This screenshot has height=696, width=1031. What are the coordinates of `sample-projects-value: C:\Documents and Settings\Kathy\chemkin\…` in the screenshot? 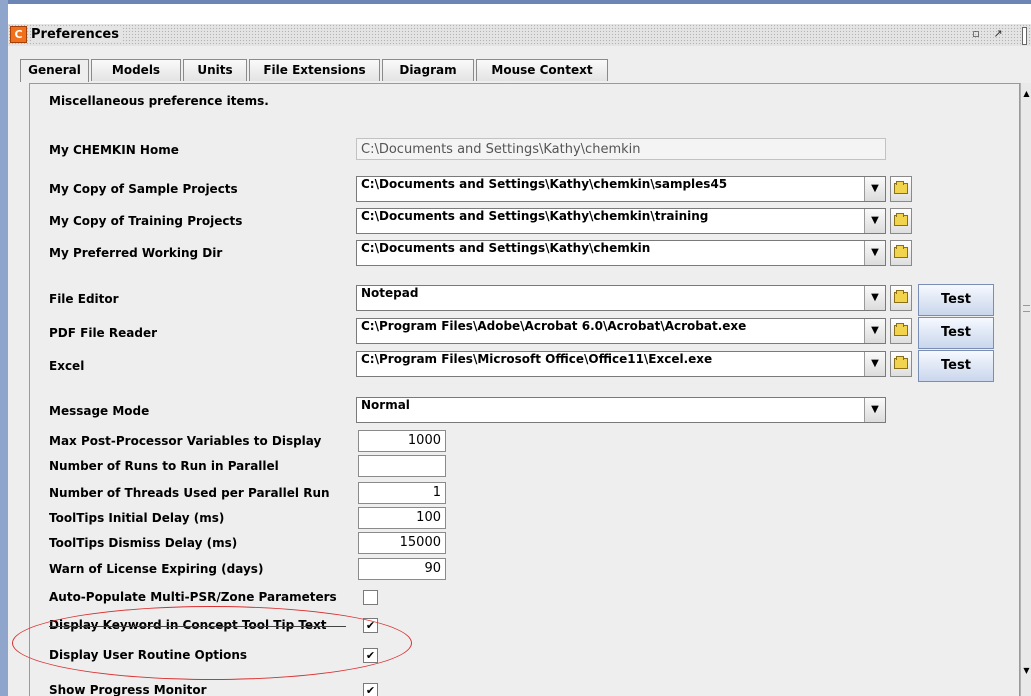 It's located at (544, 184).